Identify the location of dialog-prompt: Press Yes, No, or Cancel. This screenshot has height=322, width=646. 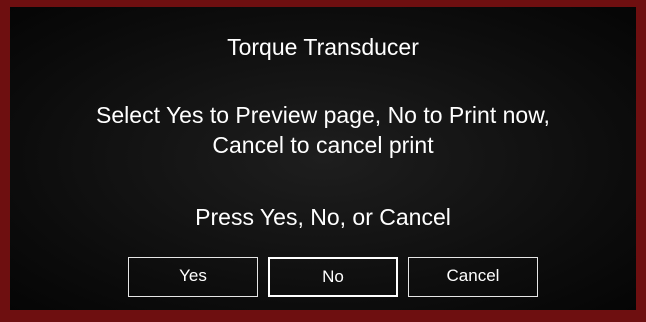
(323, 217).